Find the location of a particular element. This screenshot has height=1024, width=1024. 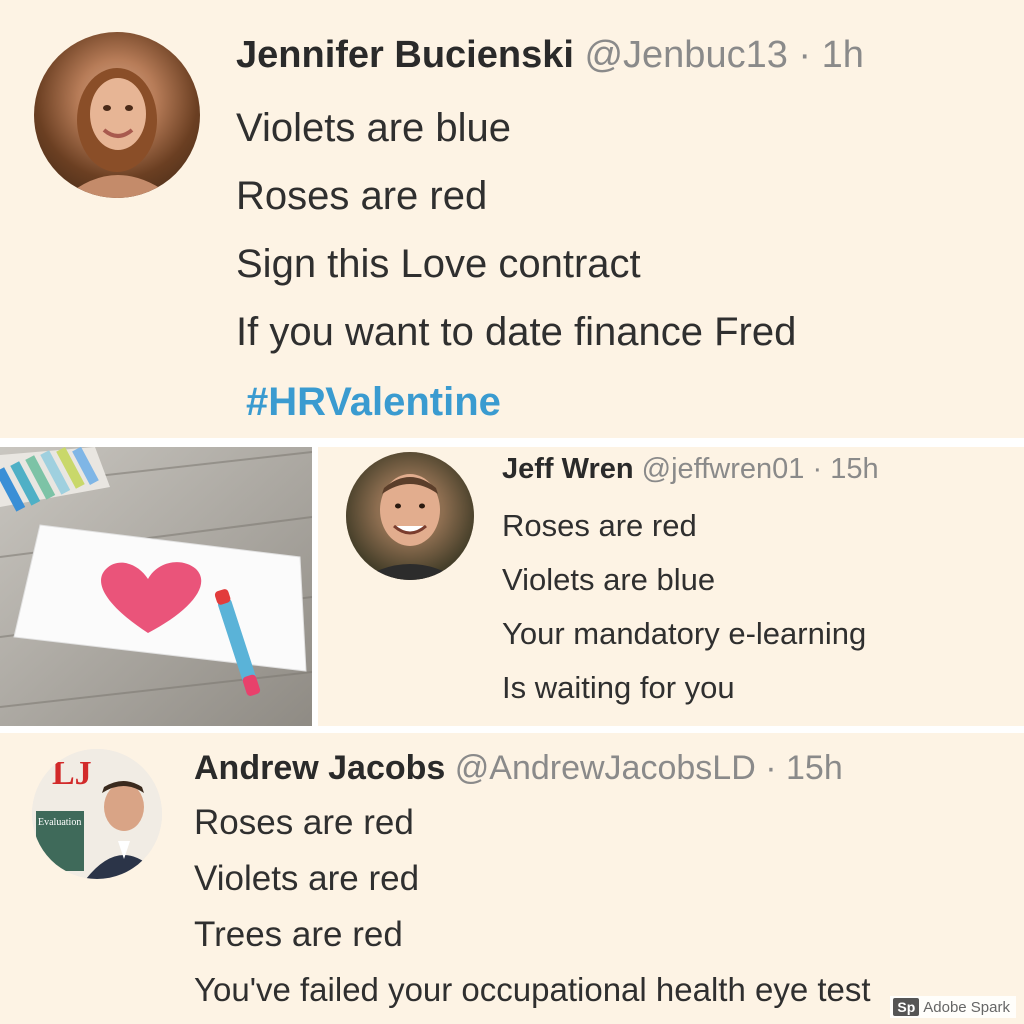

tweet-header: Andrew Jacobs @AndrewJacobsLD · 15h is located at coordinates (518, 768).